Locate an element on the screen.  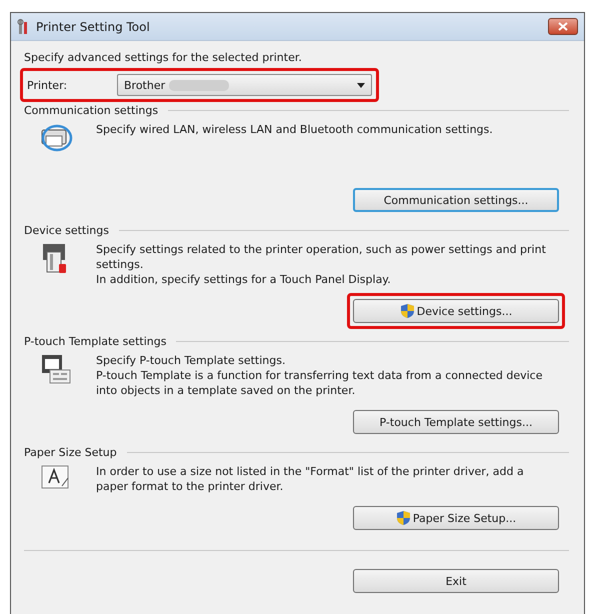
printer-dropdown: Brother is located at coordinates (244, 85).